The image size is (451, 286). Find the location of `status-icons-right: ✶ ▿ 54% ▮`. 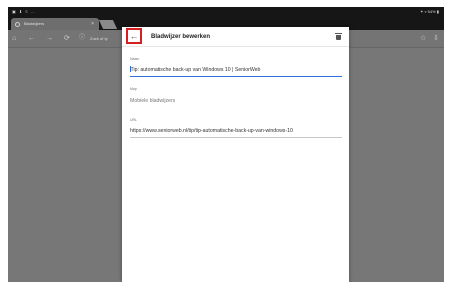

status-icons-right: ✶ ▿ 54% ▮ is located at coordinates (429, 11).